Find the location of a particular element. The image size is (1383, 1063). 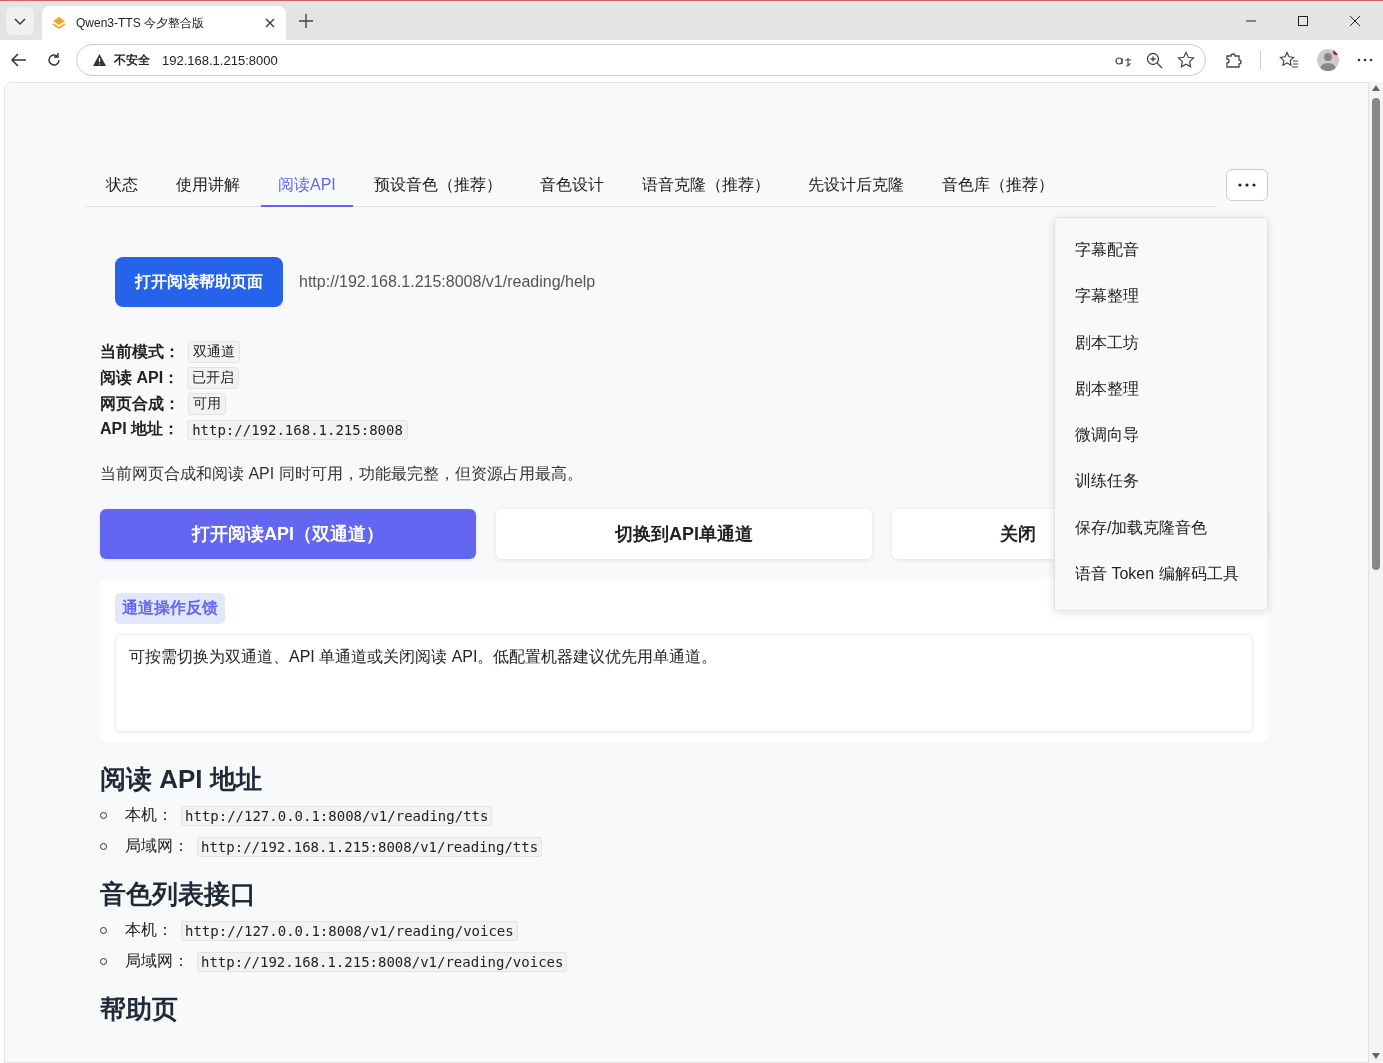

favorite-star-icon is located at coordinates (1186, 60).